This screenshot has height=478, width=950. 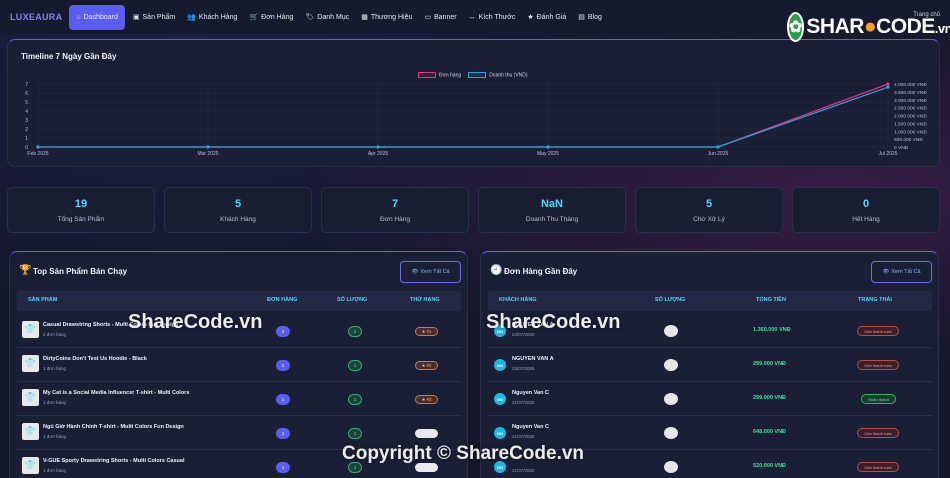 I want to click on rank-value: #2, so click(x=429, y=365).